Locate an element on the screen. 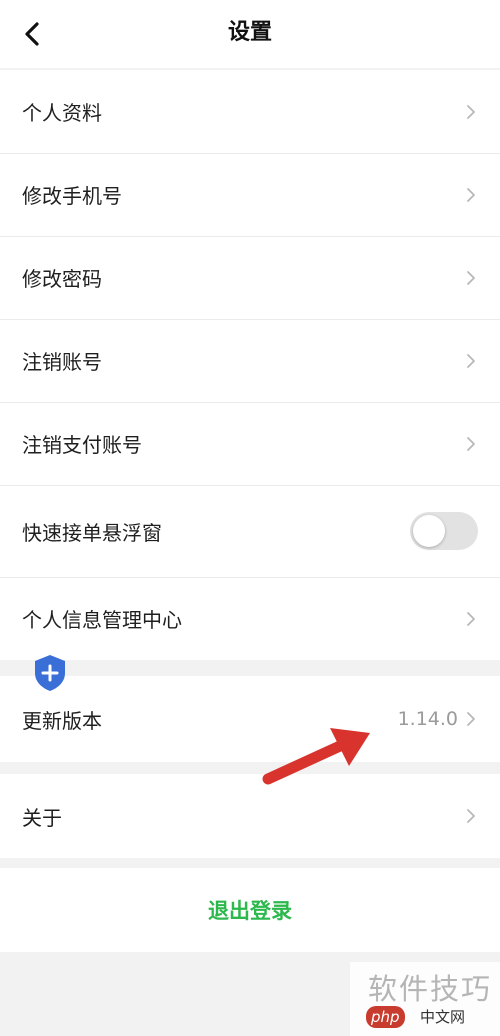 The width and height of the screenshot is (500, 1036). settings-item-cancel-payment-account: 注销支付账号 is located at coordinates (250, 443).